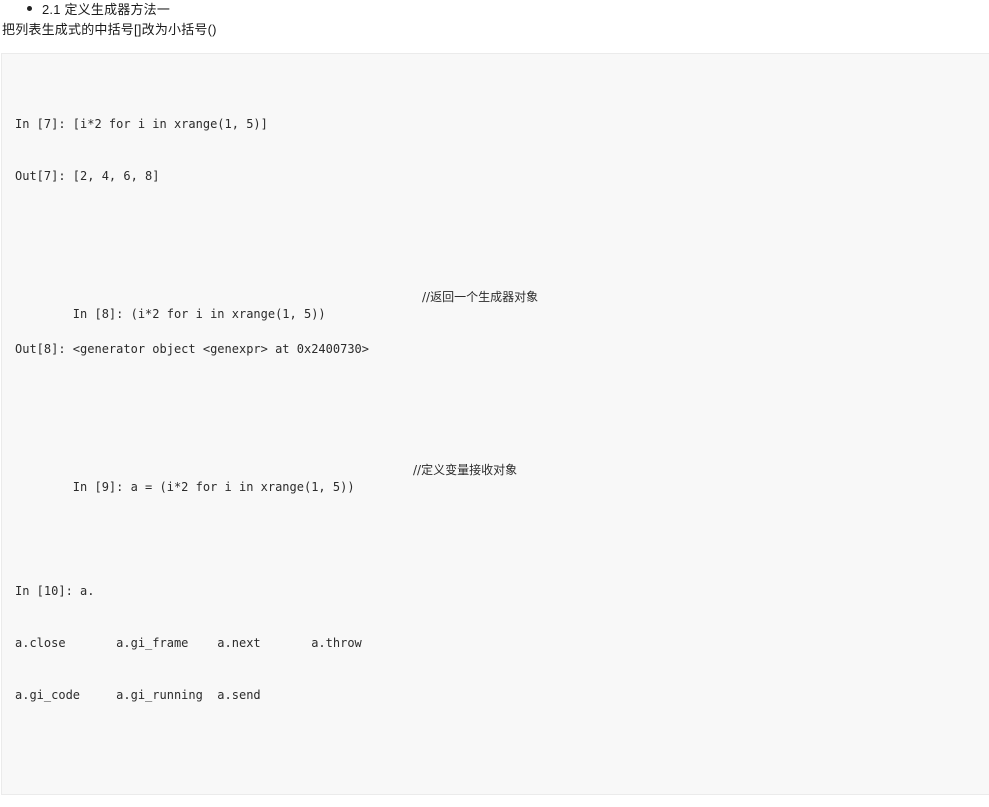 This screenshot has width=989, height=807. What do you see at coordinates (141, 123) in the screenshot?
I see `console-line-in7: In [7]: [i*2 for i in xrange(1, 5)]` at bounding box center [141, 123].